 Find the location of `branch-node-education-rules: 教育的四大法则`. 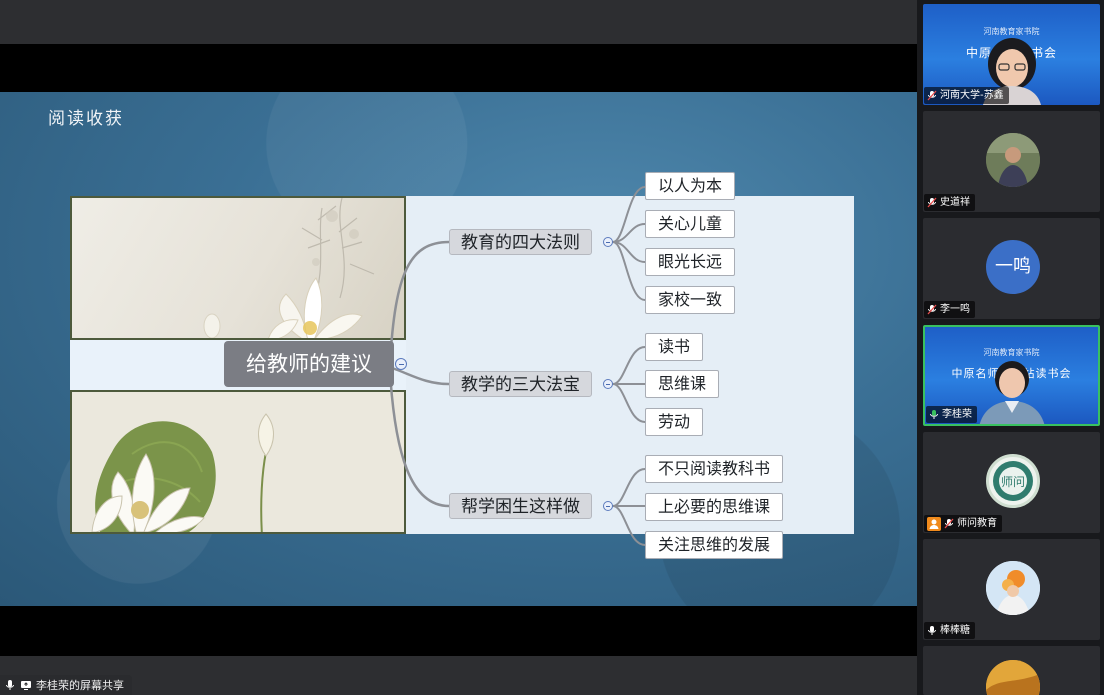

branch-node-education-rules: 教育的四大法则 is located at coordinates (520, 242).